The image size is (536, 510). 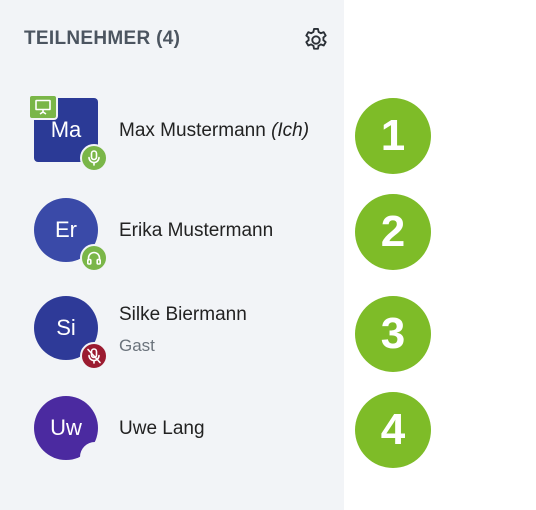 I want to click on participant-row: Ma Max Mustermann (Ich), so click(x=172, y=137).